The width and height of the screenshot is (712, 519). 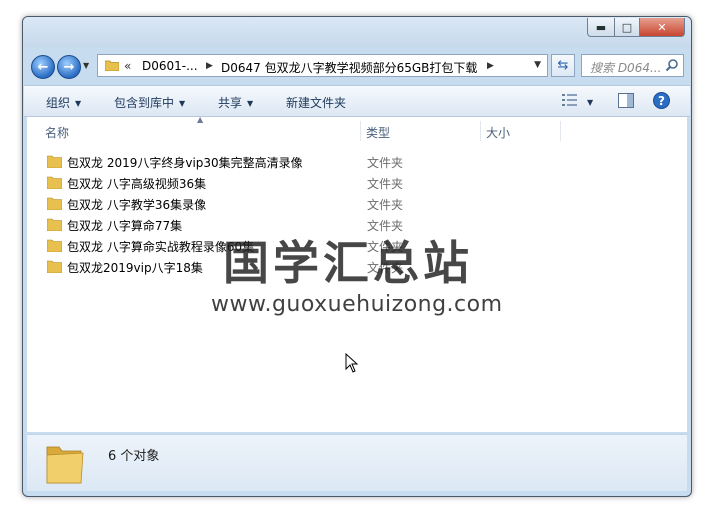 I want to click on minimize-icon: ▬, so click(x=601, y=27).